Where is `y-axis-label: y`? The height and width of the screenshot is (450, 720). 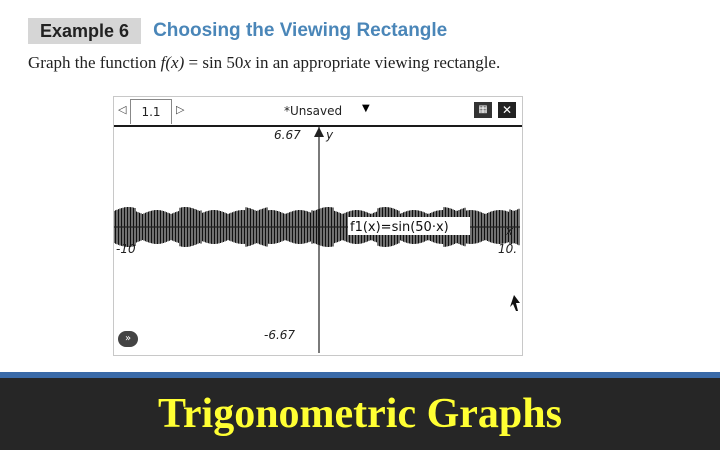 y-axis-label: y is located at coordinates (329, 135).